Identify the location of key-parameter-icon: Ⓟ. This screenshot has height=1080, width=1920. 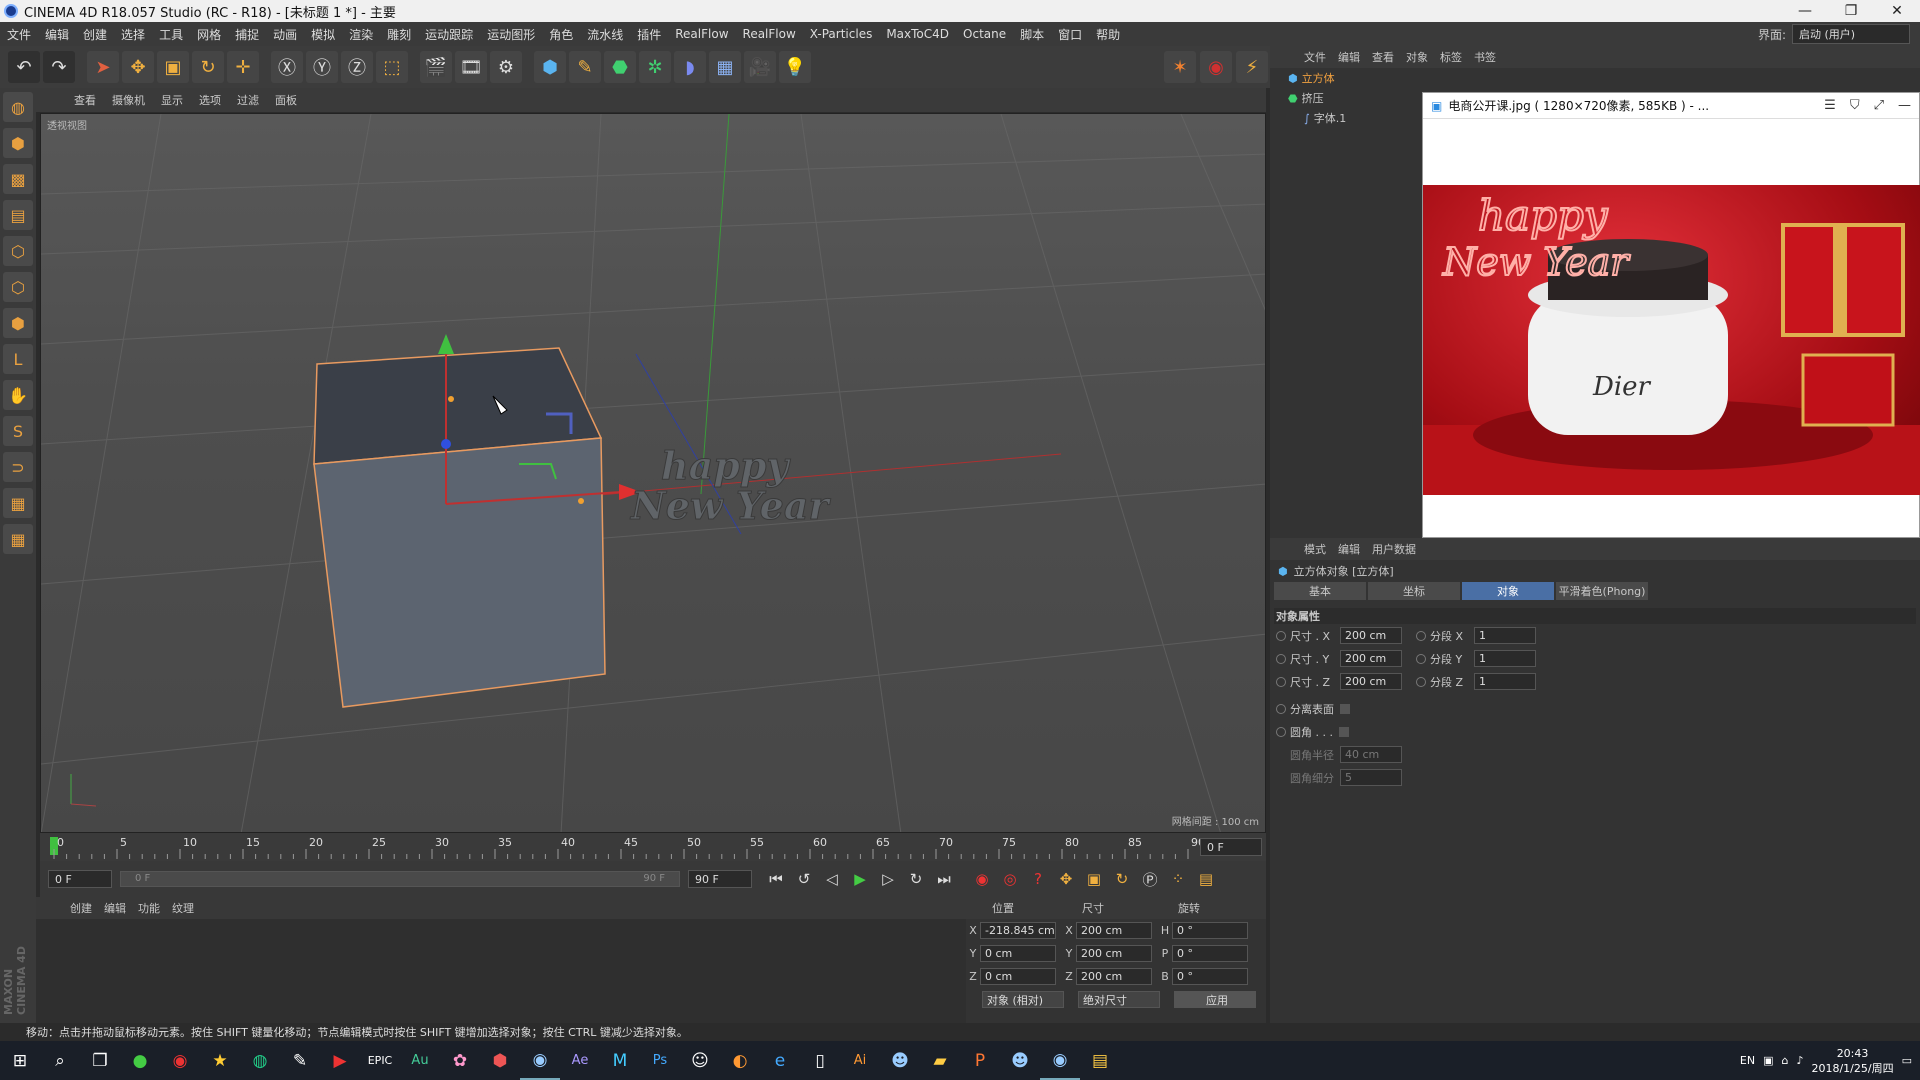
(1150, 879).